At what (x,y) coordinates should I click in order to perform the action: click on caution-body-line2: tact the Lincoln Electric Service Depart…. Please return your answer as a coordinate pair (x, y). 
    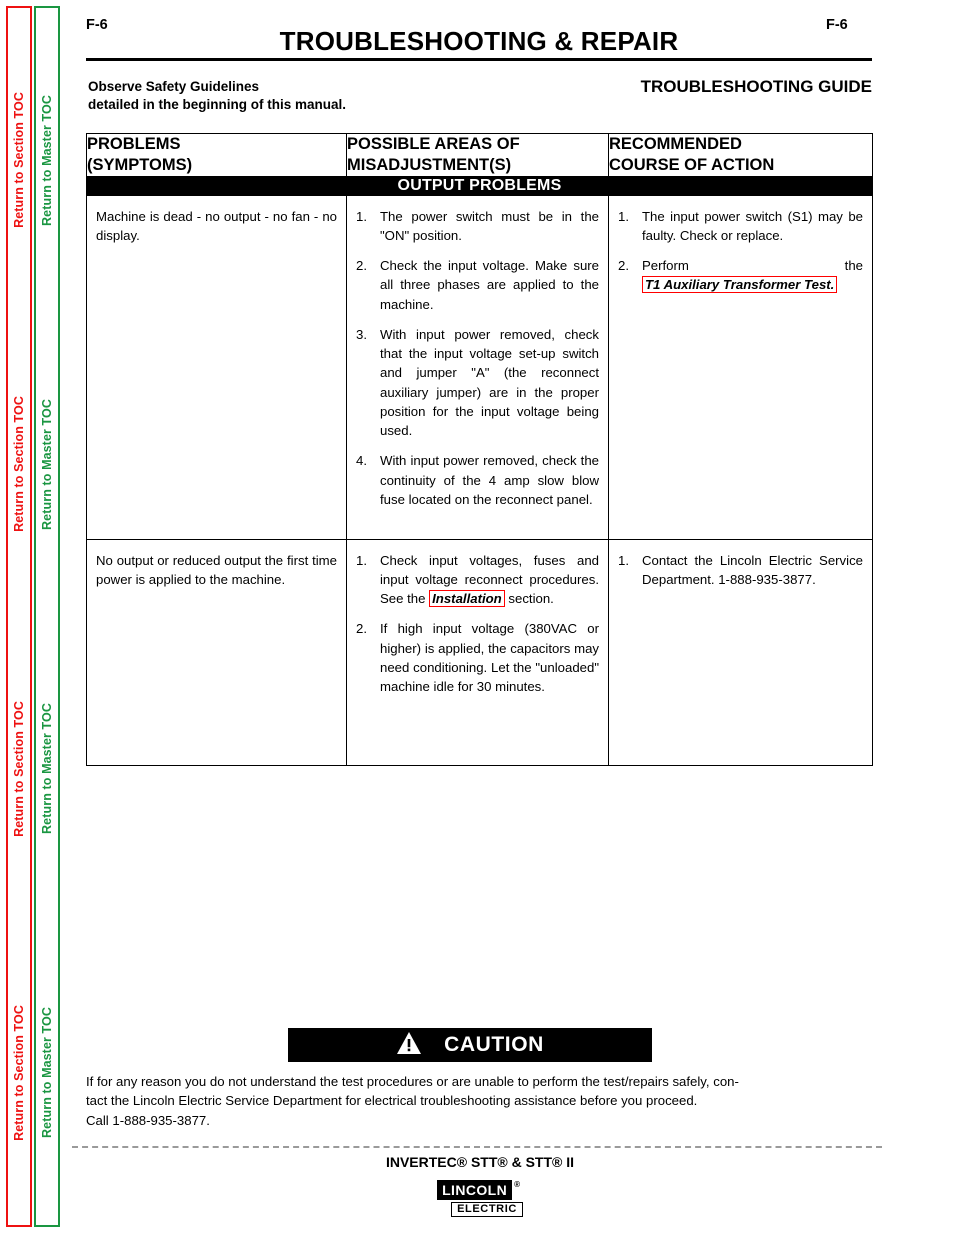
    Looking at the image, I should click on (392, 1101).